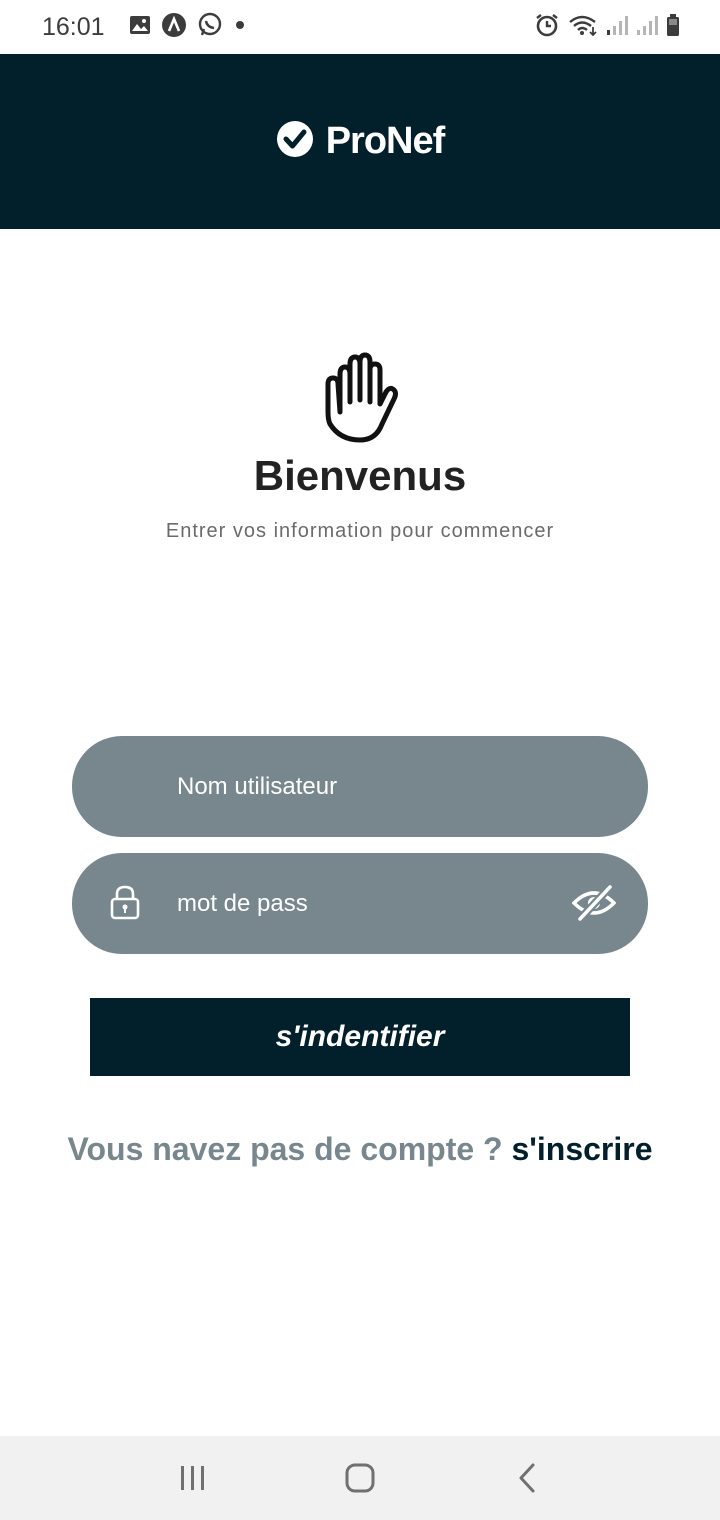 This screenshot has width=720, height=1520. I want to click on app-a-icon, so click(174, 27).